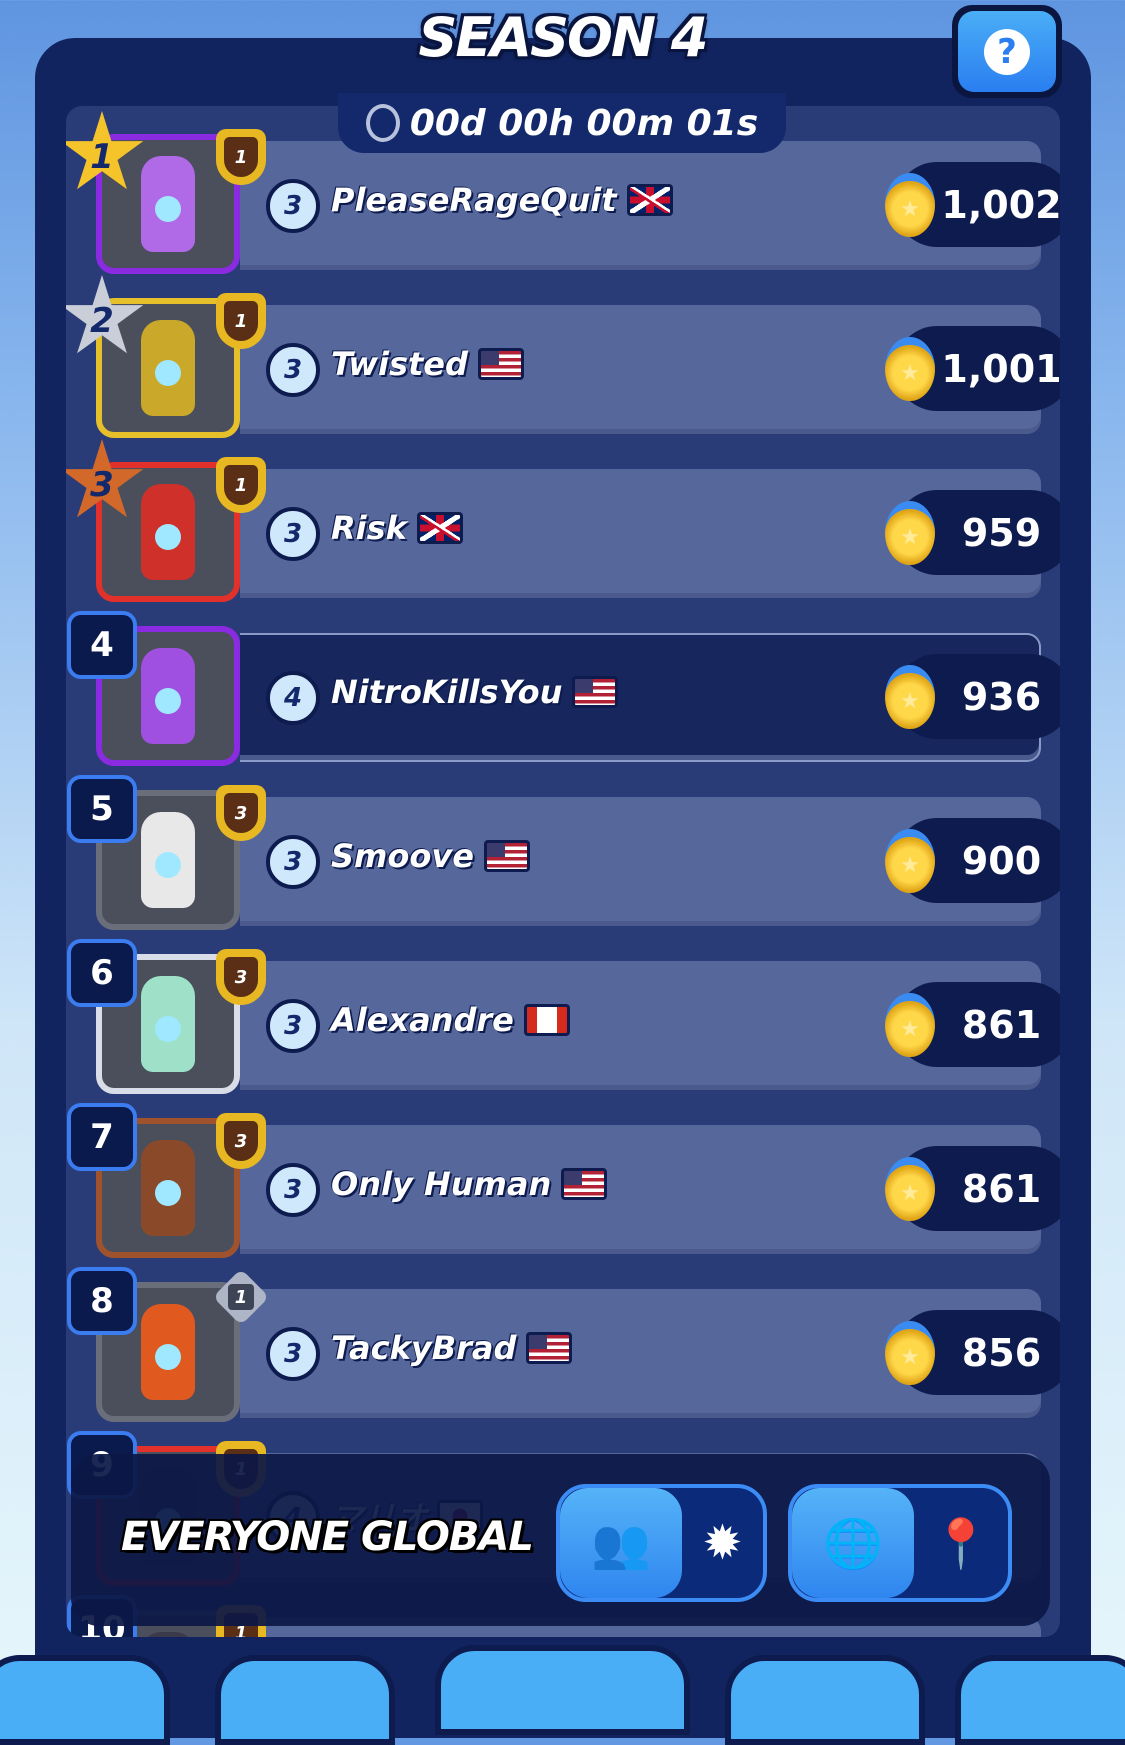 This screenshot has height=1745, width=1125. Describe the element at coordinates (102, 809) in the screenshot. I see `rank-badge: 5` at that location.